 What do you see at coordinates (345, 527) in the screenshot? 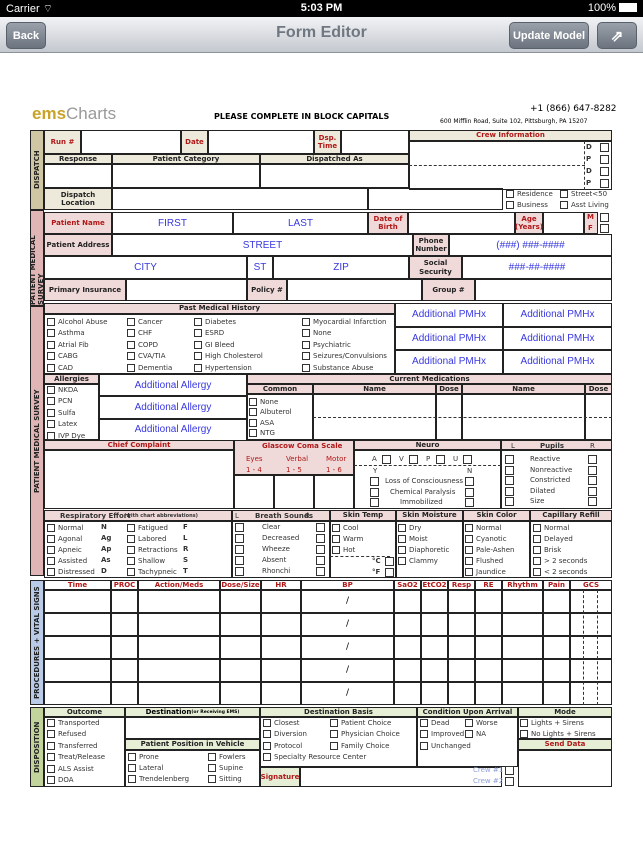
I see `skin-temp-option: Cool` at bounding box center [345, 527].